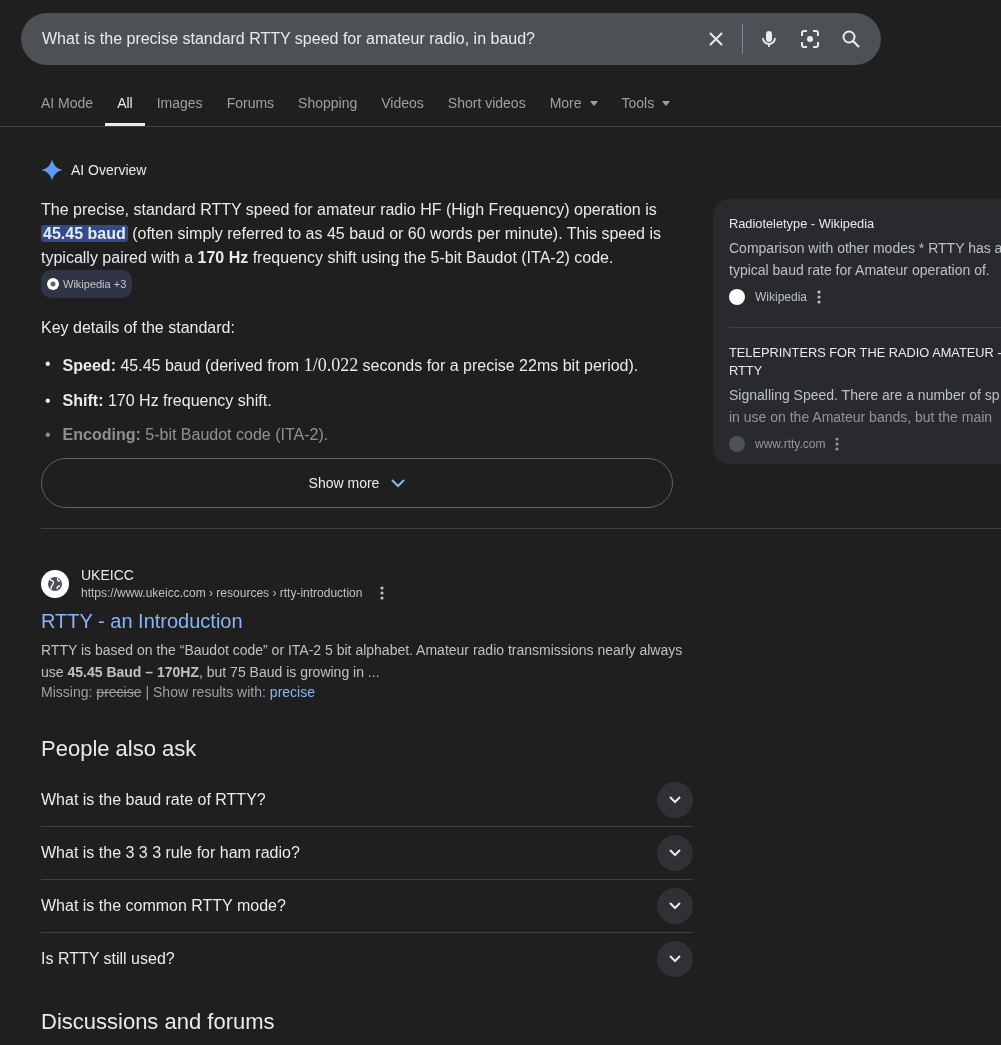 The height and width of the screenshot is (1045, 1001). I want to click on search-tab: Images, so click(179, 106).